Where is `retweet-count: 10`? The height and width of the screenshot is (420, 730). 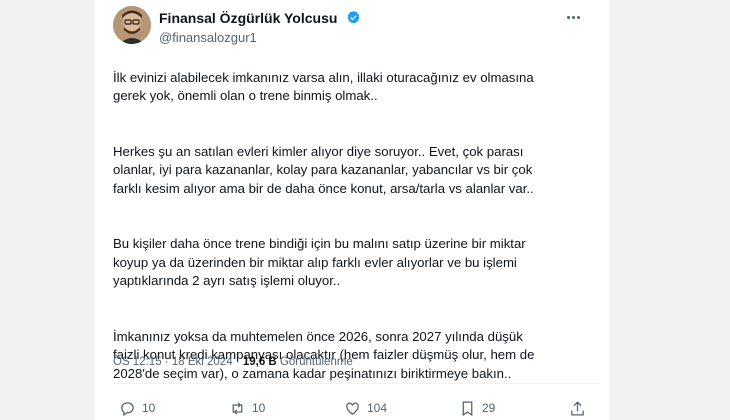 retweet-count: 10 is located at coordinates (259, 408).